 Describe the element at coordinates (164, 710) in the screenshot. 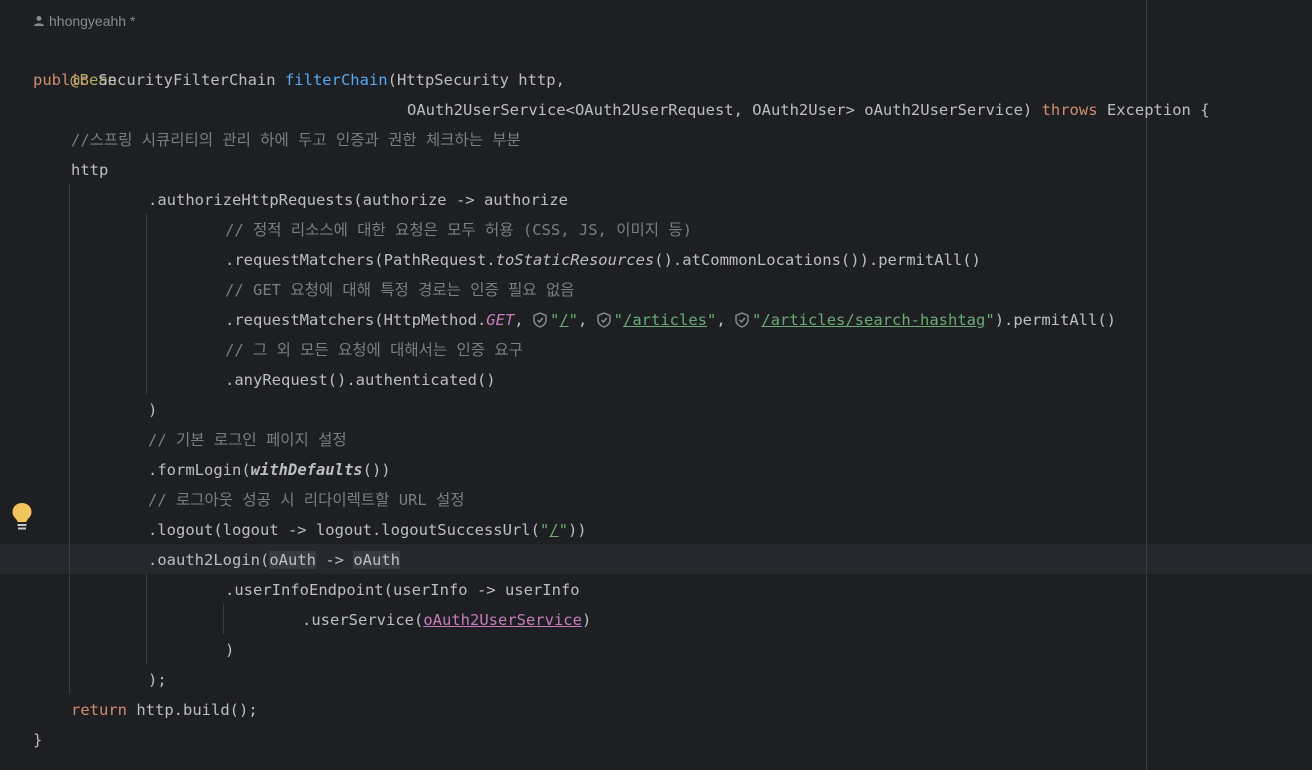

I see `code-line: return http.build();` at that location.